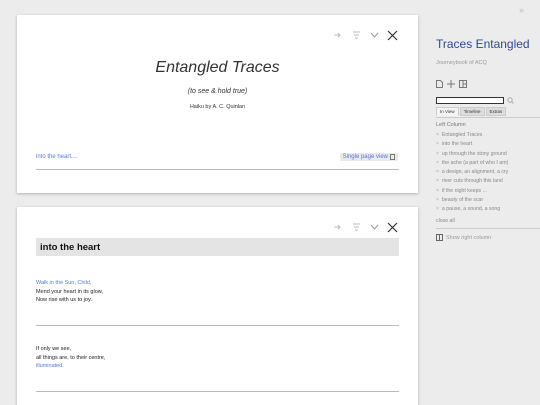 The width and height of the screenshot is (540, 405). Describe the element at coordinates (470, 100) in the screenshot. I see `search-input` at that location.